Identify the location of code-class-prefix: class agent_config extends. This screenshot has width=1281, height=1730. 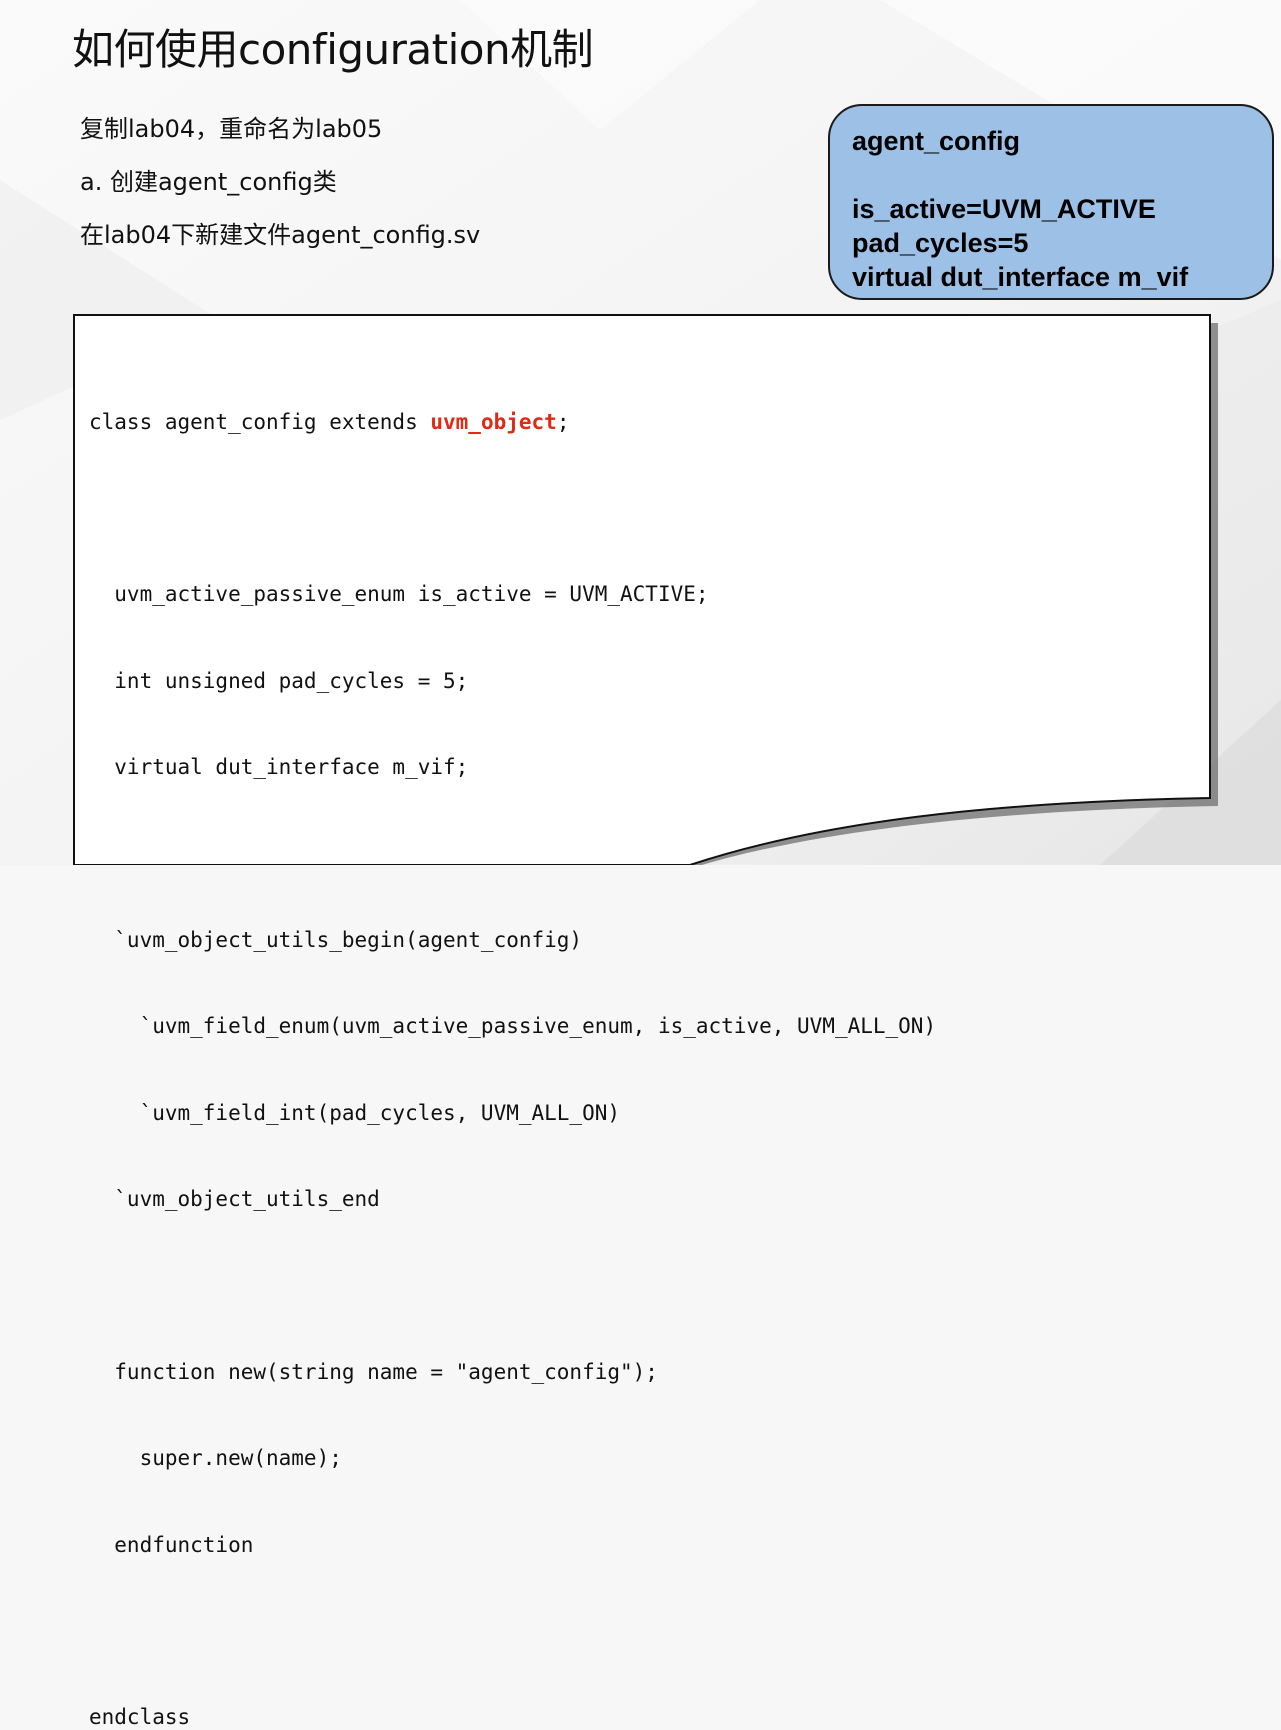
(260, 421).